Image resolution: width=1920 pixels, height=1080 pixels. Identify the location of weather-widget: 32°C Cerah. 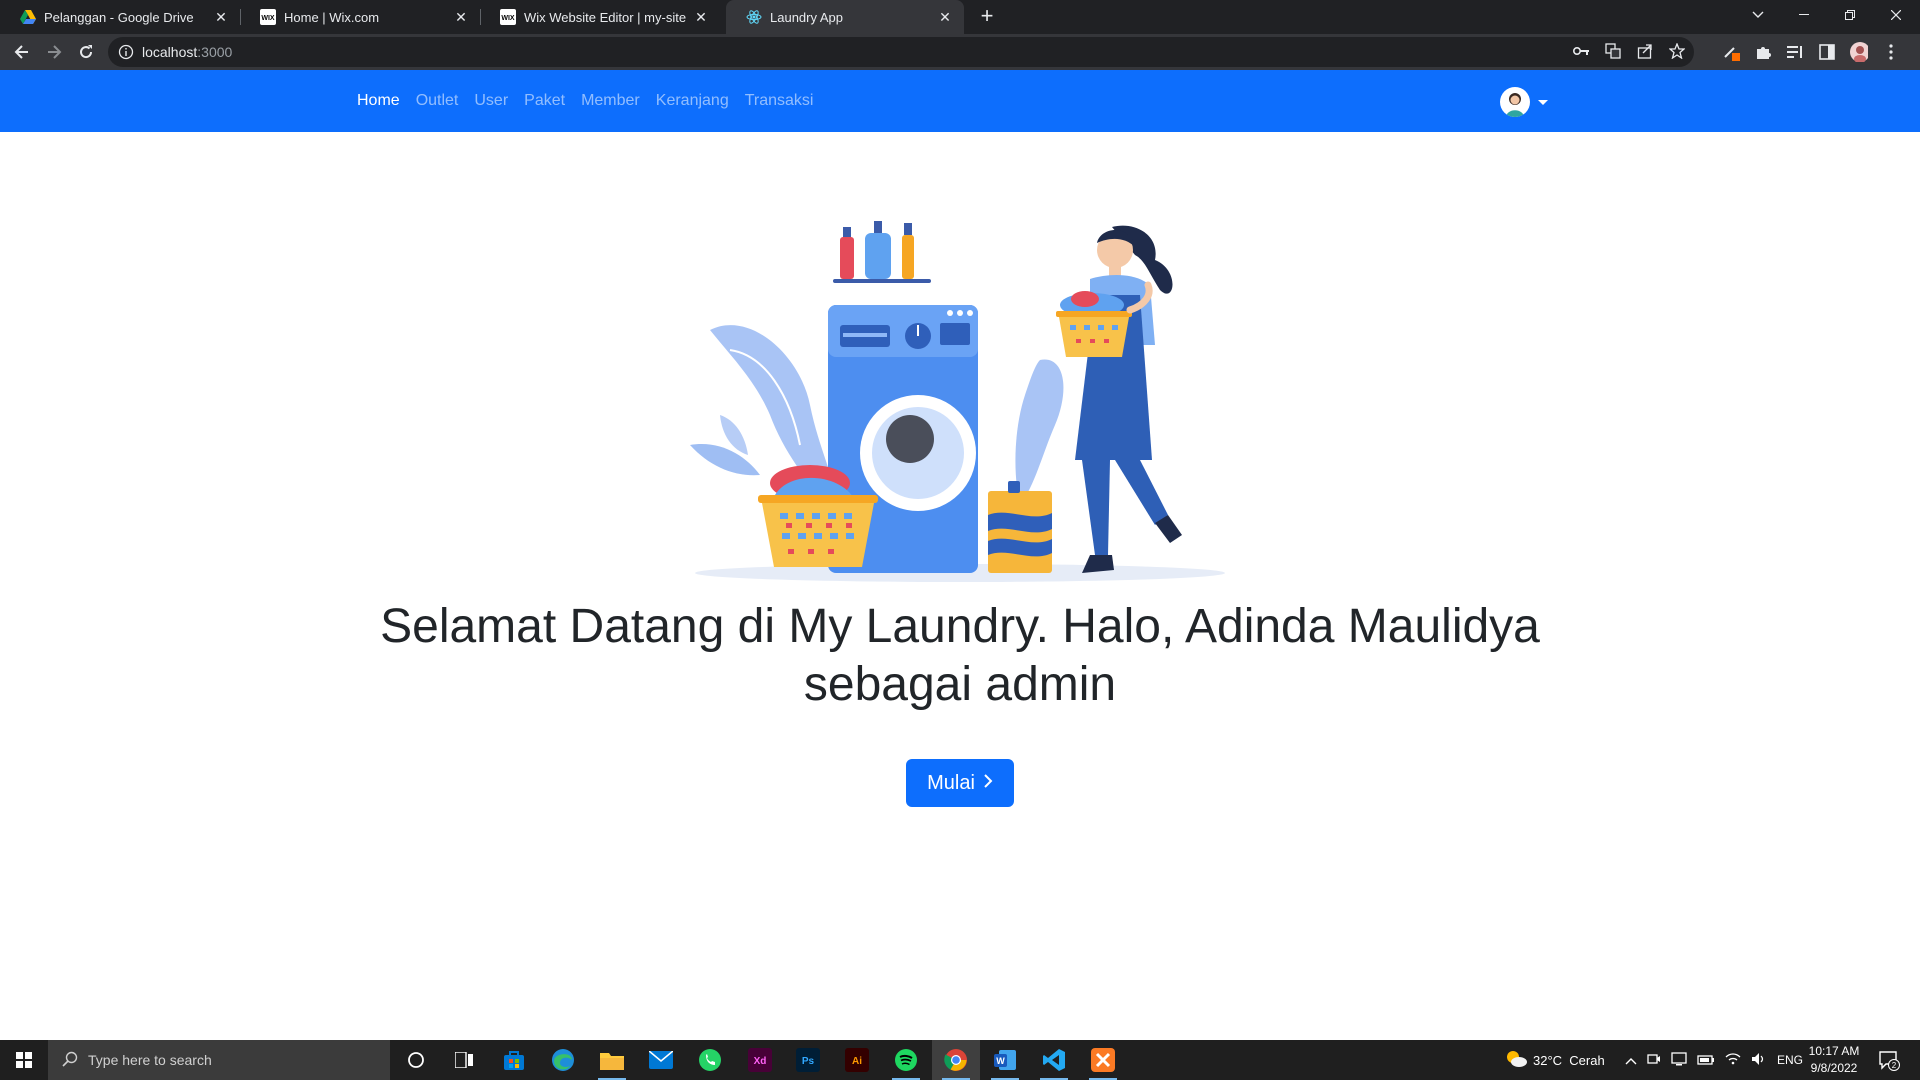
(1555, 1060).